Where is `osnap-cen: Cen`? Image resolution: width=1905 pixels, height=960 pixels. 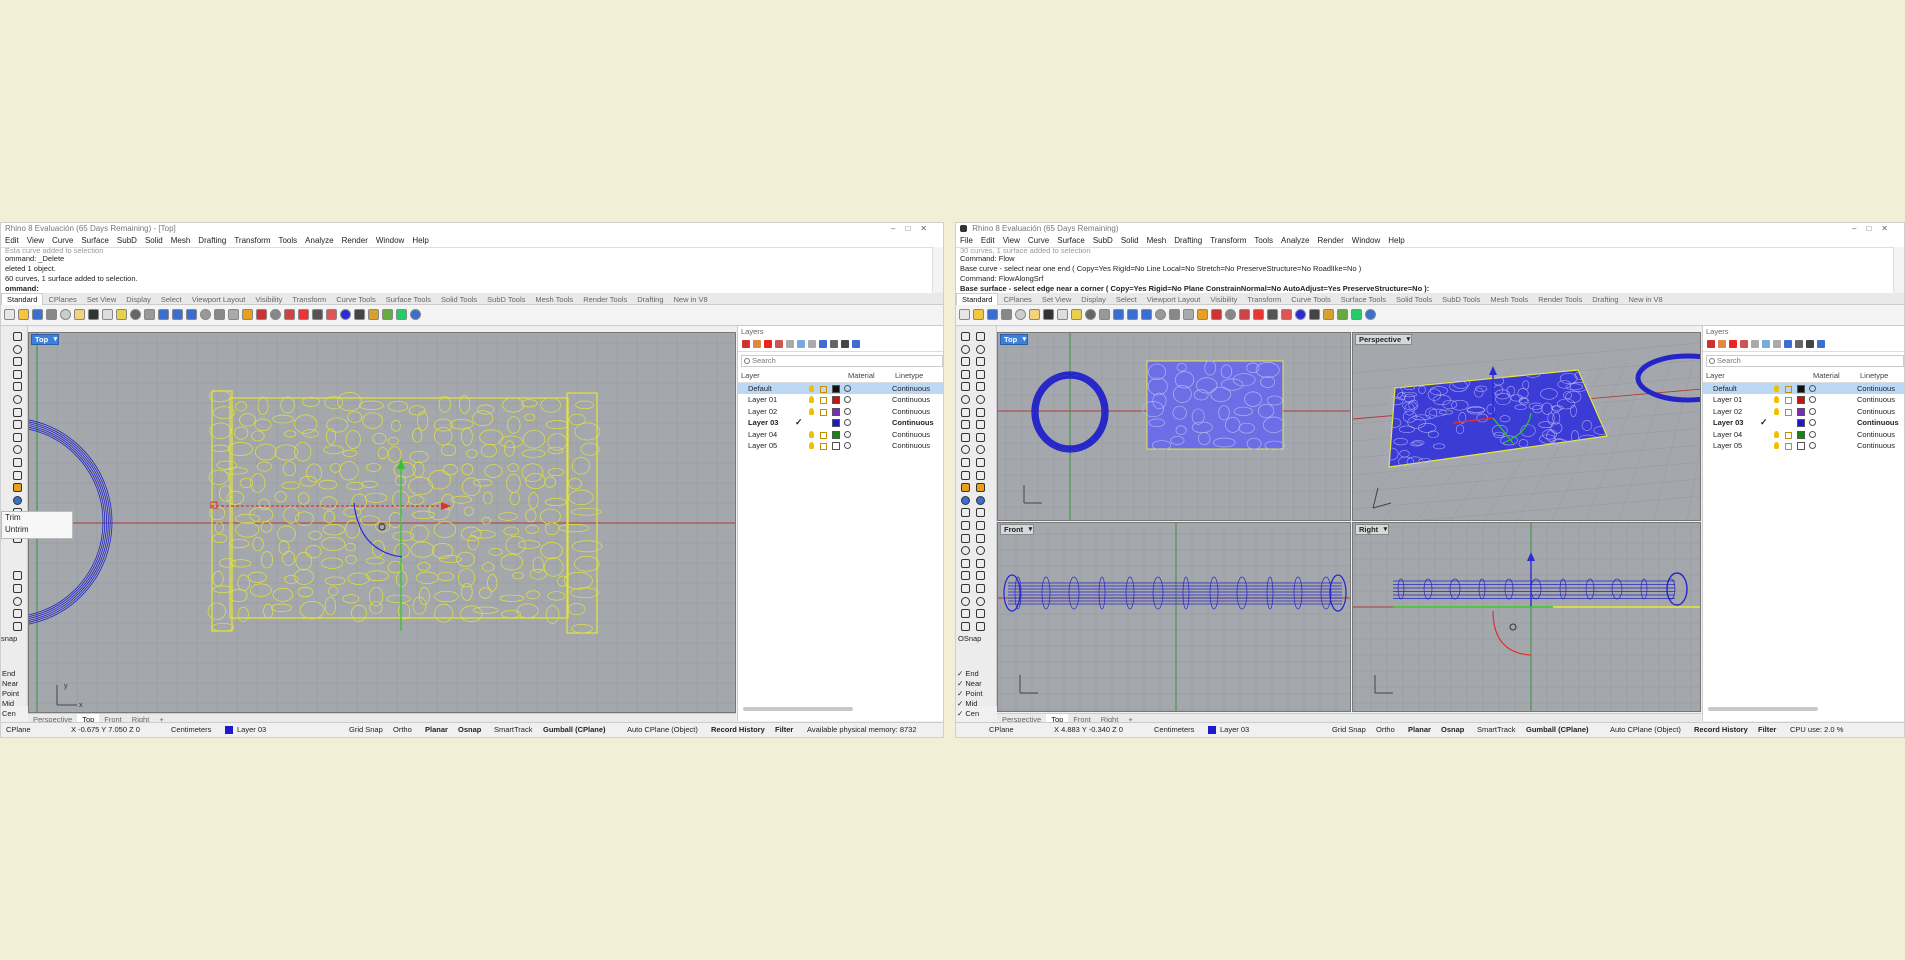 osnap-cen: Cen is located at coordinates (14, 714).